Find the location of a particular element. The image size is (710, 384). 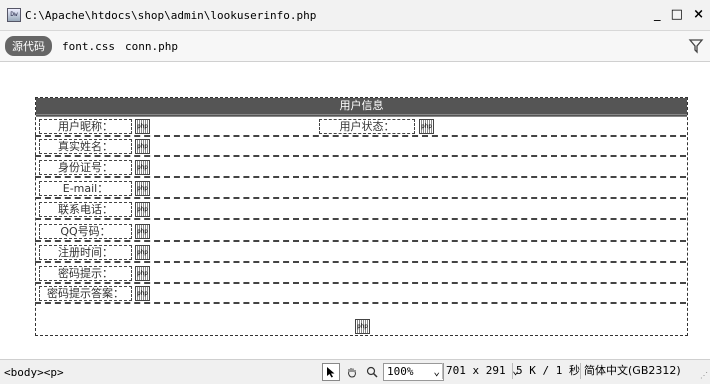

field-label: 身份证号： is located at coordinates (85, 167).